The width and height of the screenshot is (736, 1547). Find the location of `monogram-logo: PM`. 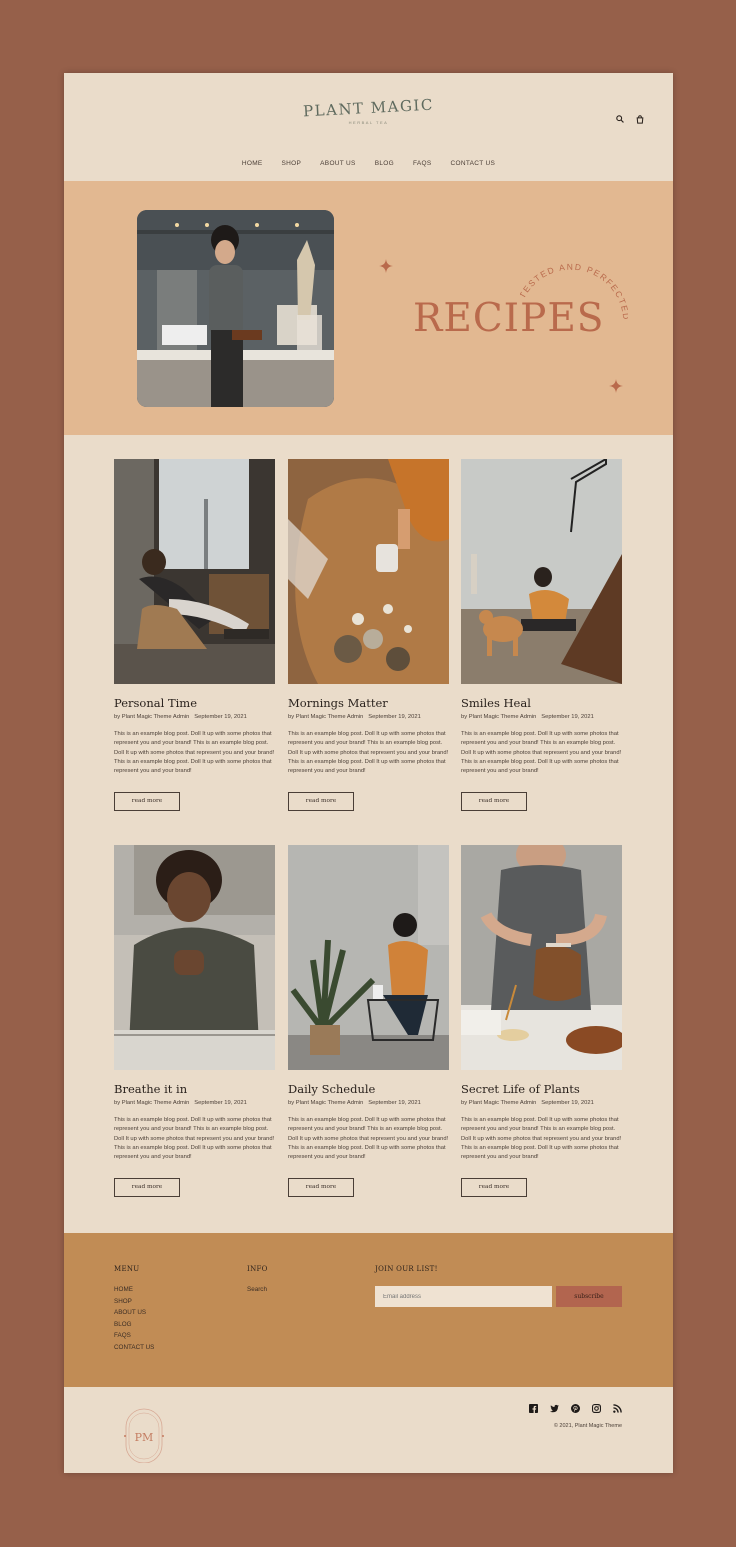

monogram-logo: PM is located at coordinates (144, 1435).